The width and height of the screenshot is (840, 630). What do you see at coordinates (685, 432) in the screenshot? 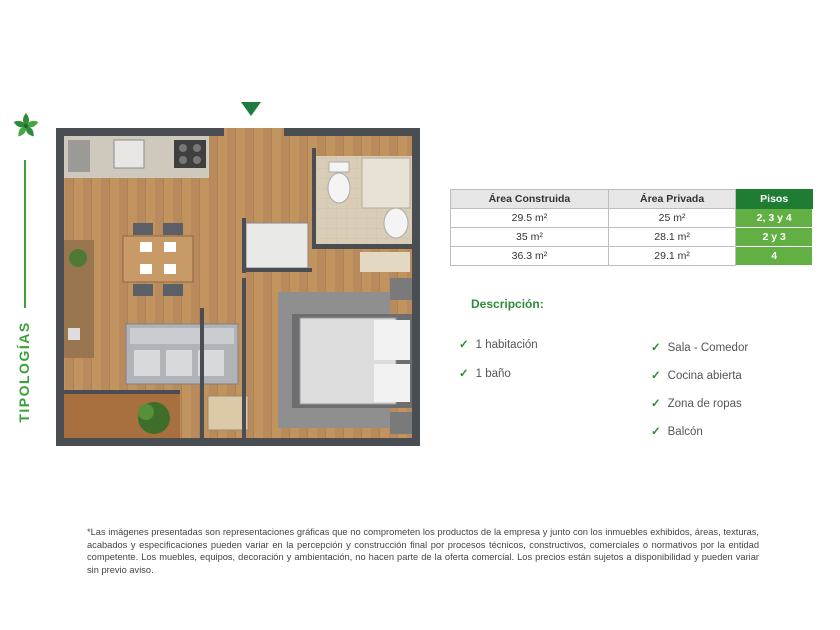
I see `list-item-label: Balcón` at bounding box center [685, 432].